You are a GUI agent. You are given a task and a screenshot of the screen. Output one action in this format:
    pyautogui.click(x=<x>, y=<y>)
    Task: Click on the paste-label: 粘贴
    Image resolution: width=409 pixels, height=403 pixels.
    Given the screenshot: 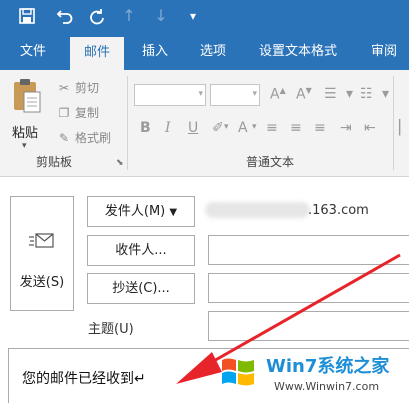 What is the action you would take?
    pyautogui.click(x=25, y=133)
    